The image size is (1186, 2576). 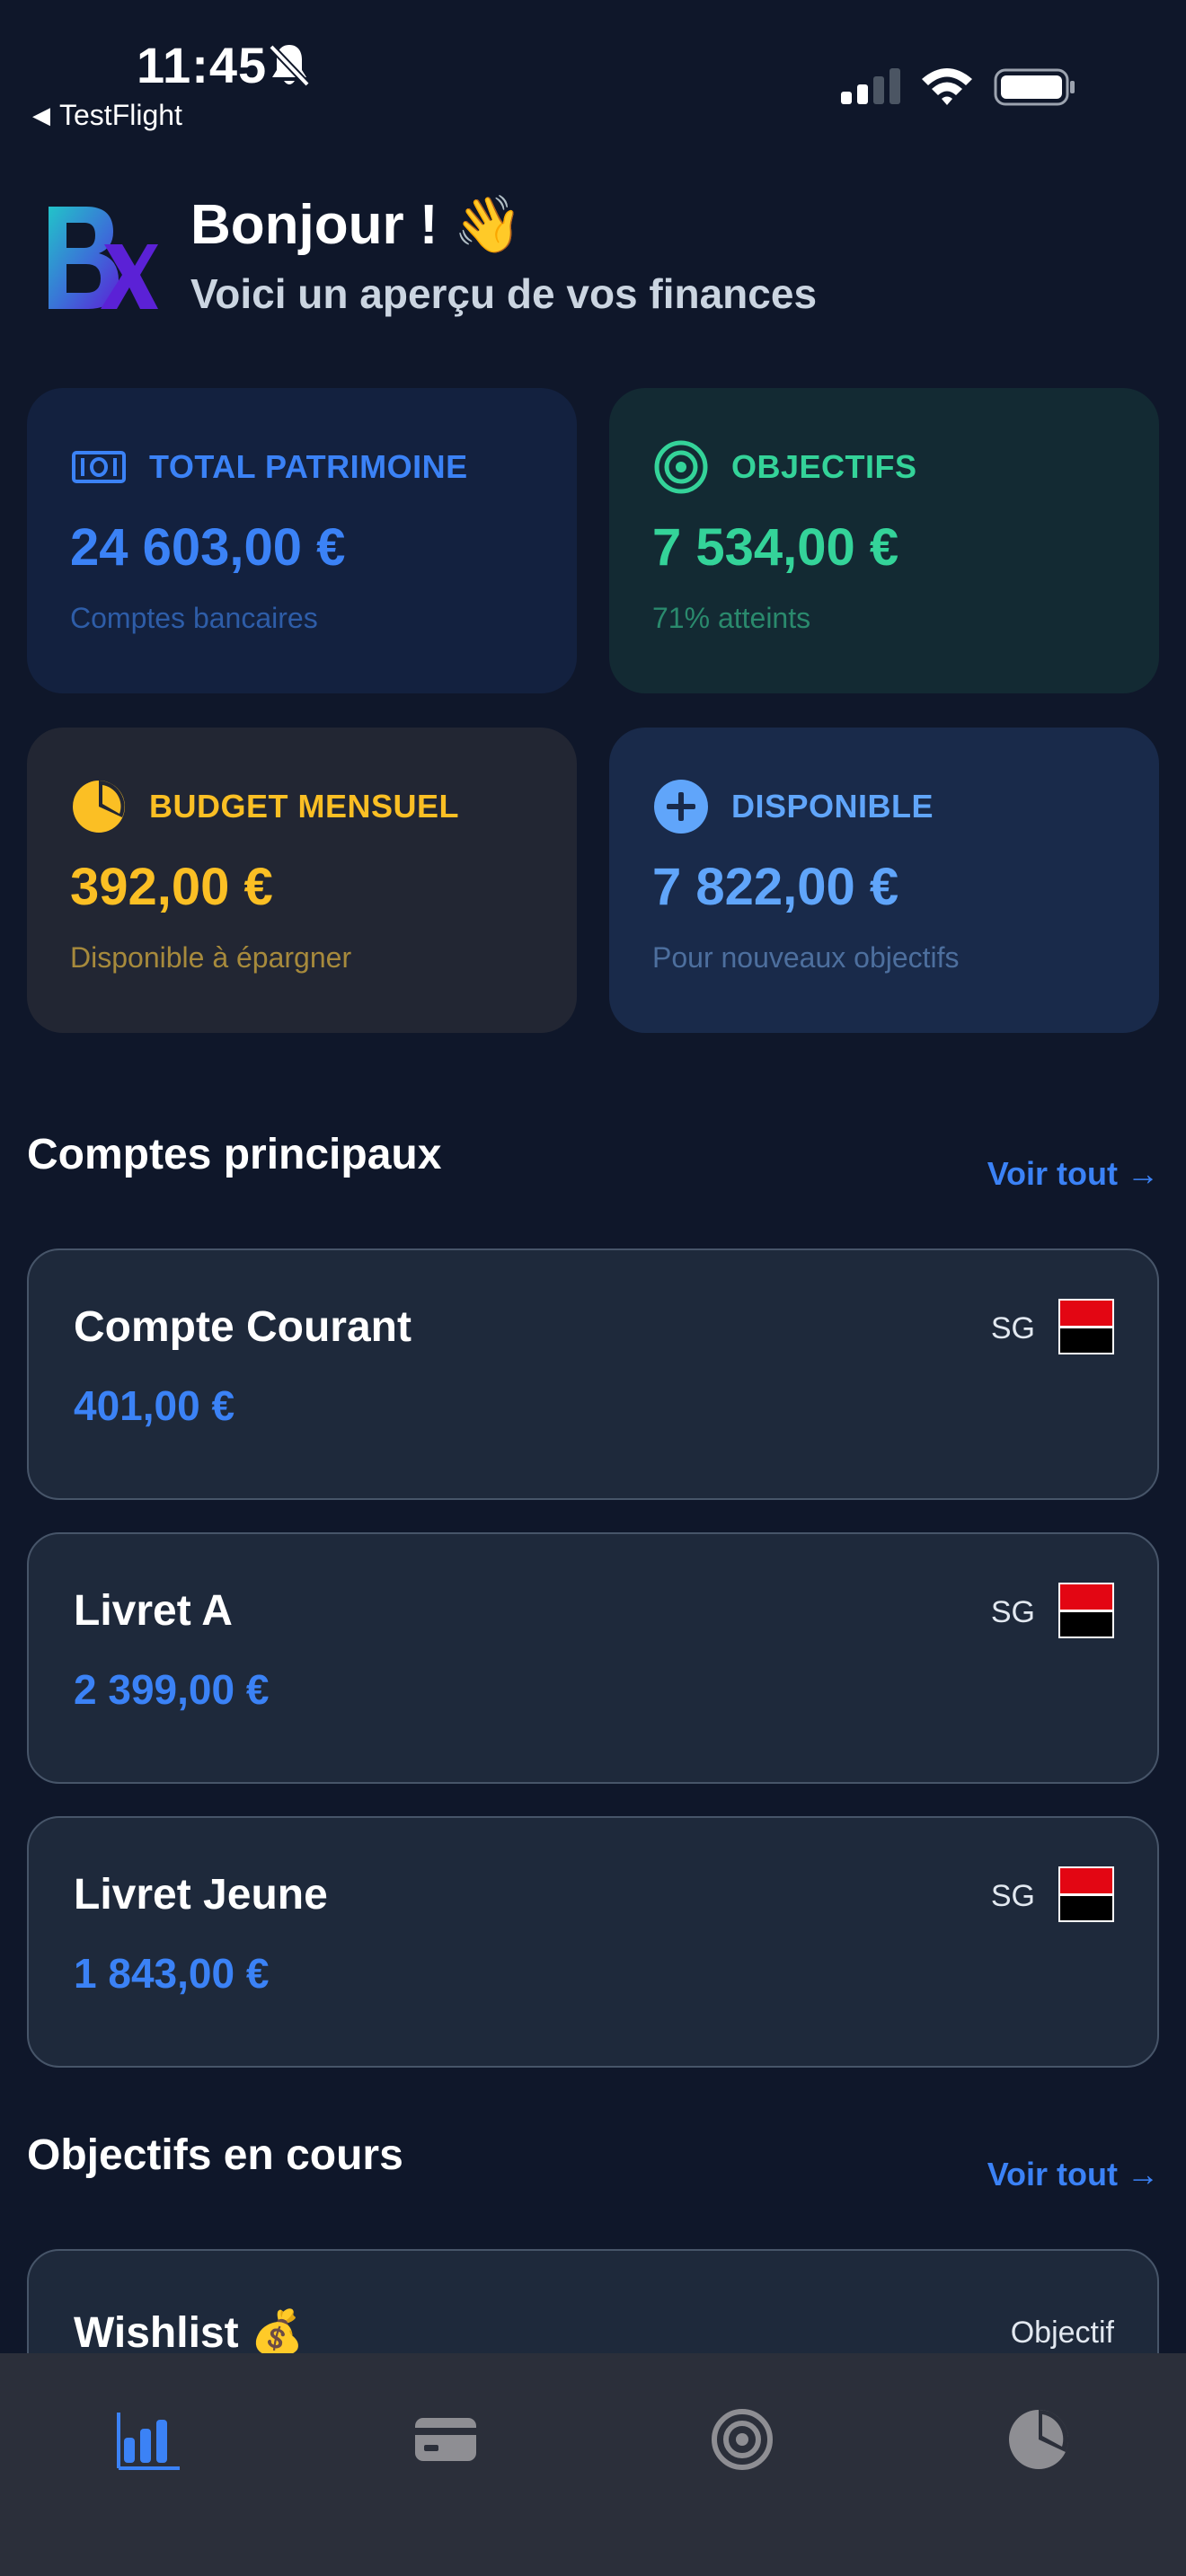 I want to click on stat-card-objectifs: OBJECTIFS 7 534,00 € 71% atteints, so click(x=884, y=540).